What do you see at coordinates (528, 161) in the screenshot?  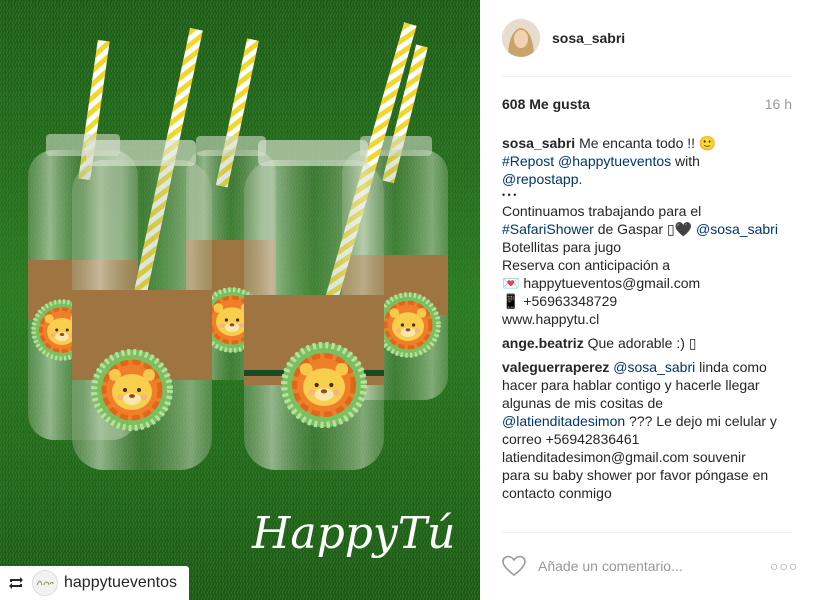 I see `hashtag-repost: #Repost` at bounding box center [528, 161].